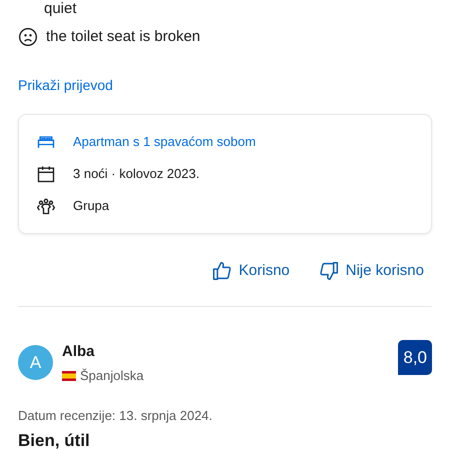  Describe the element at coordinates (69, 375) in the screenshot. I see `flag-icon` at that location.